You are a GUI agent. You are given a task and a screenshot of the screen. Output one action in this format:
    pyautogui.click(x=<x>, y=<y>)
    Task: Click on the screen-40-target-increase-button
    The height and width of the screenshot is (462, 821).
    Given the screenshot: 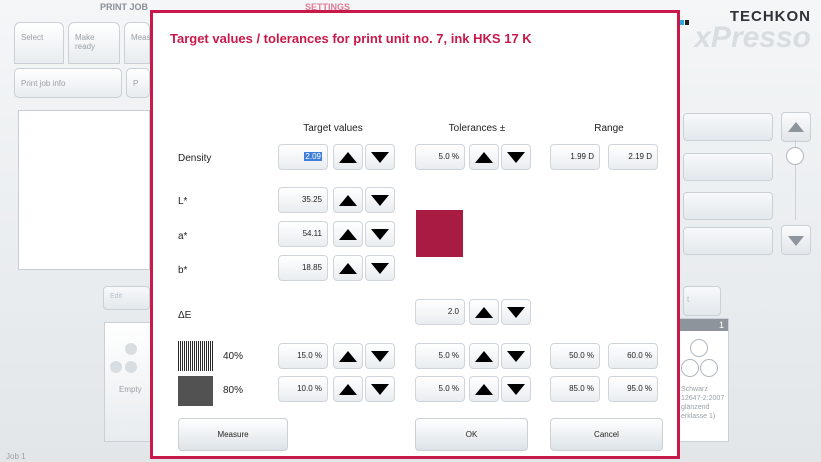 What is the action you would take?
    pyautogui.click(x=348, y=356)
    